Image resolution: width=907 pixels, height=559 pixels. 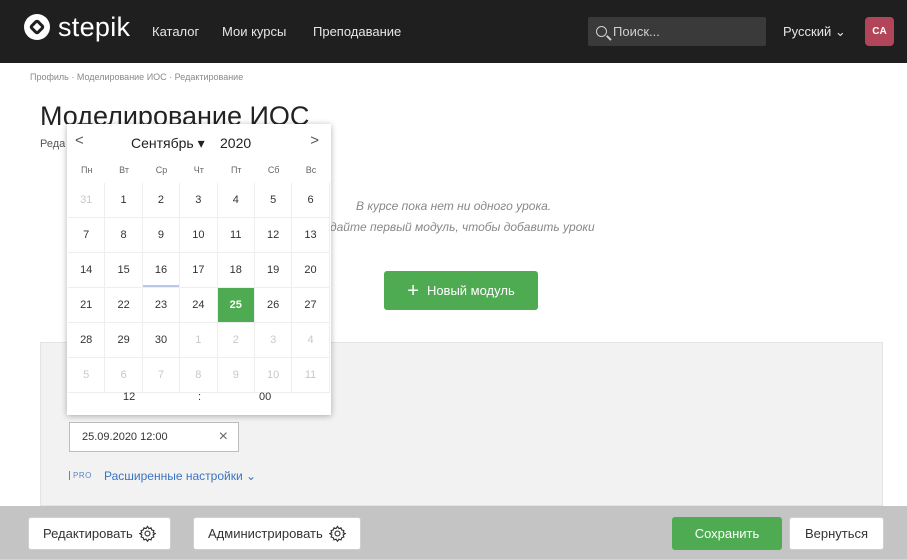 What do you see at coordinates (236, 270) in the screenshot?
I see `calendar-day: 18` at bounding box center [236, 270].